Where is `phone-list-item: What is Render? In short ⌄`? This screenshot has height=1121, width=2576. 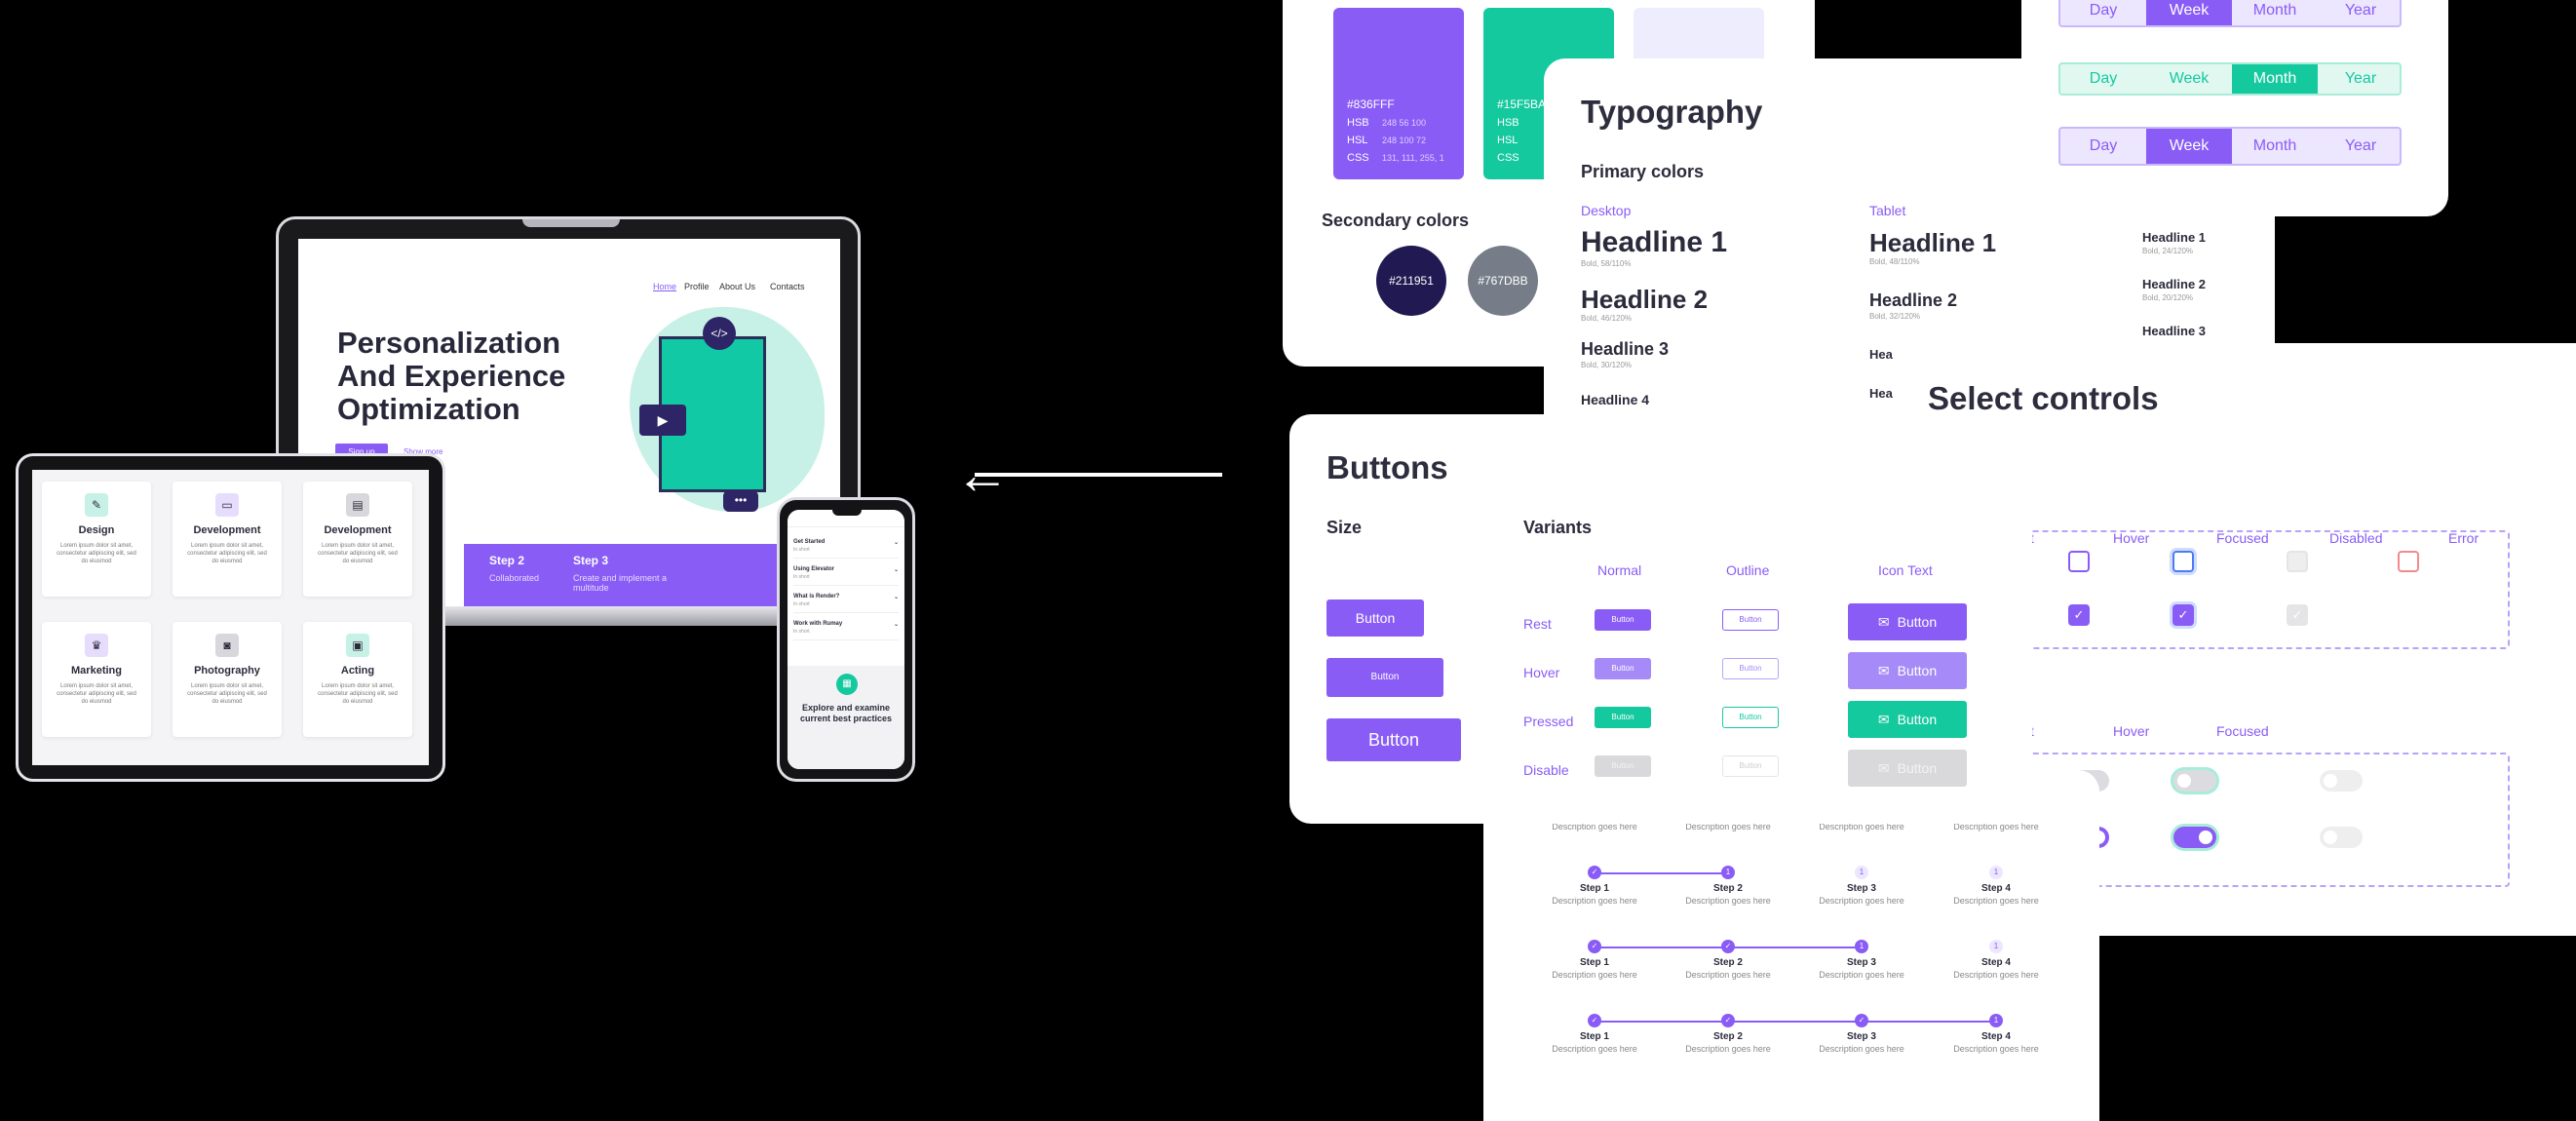 phone-list-item: What is Render? In short ⌄ is located at coordinates (846, 601).